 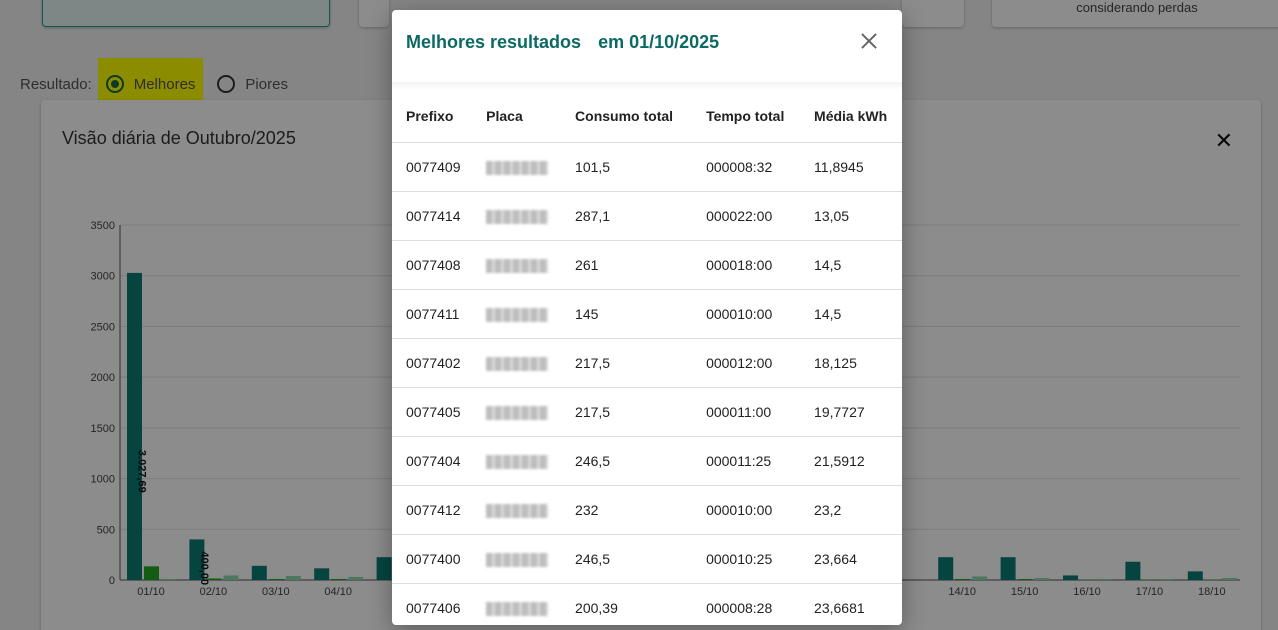 What do you see at coordinates (746, 265) in the screenshot?
I see `cell-tempo: 000018:00` at bounding box center [746, 265].